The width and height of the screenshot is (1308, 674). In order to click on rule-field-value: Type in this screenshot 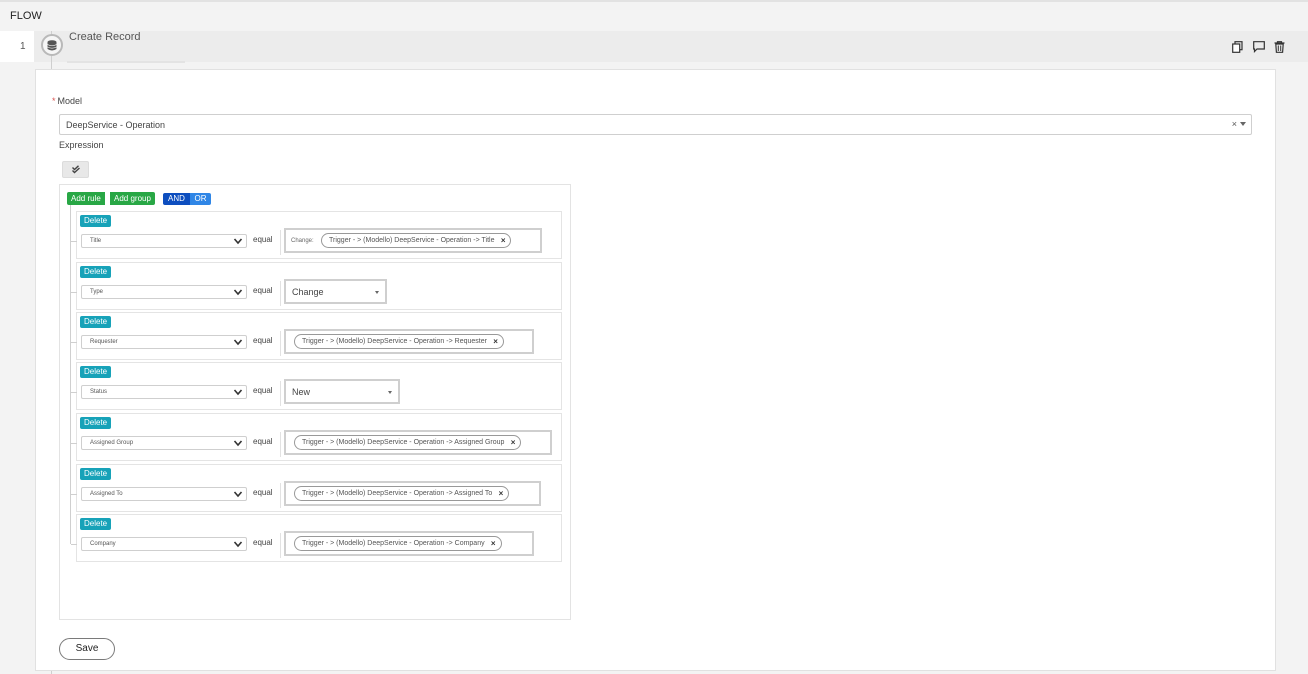, I will do `click(97, 292)`.